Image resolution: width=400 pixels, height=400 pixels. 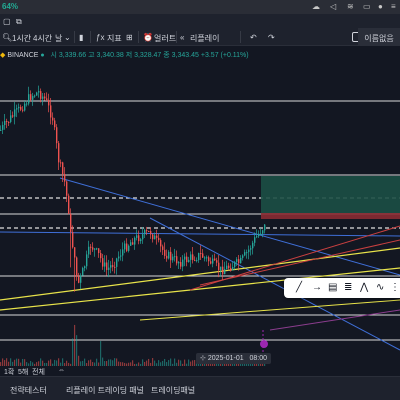 I want to click on candle-type-icon: ▮, so click(x=81, y=37).